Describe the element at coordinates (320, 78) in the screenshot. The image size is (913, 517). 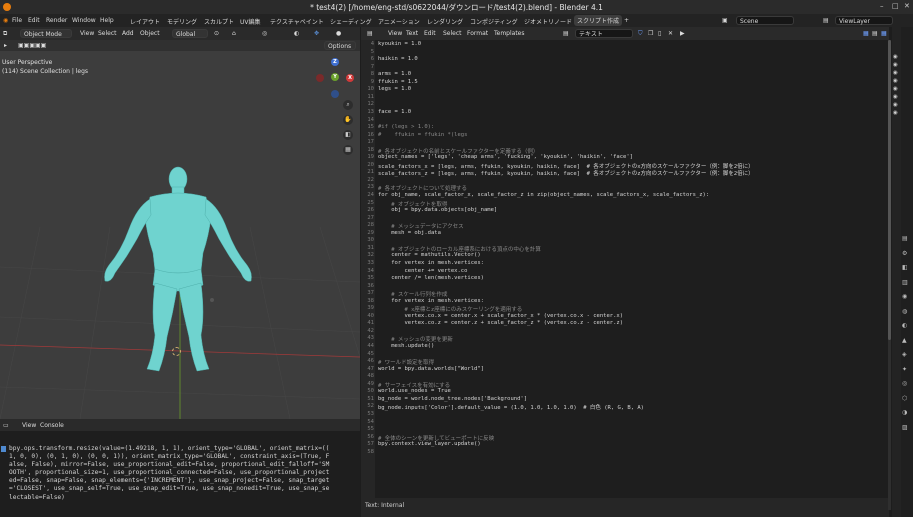
I see `neg-x-gizmo` at that location.